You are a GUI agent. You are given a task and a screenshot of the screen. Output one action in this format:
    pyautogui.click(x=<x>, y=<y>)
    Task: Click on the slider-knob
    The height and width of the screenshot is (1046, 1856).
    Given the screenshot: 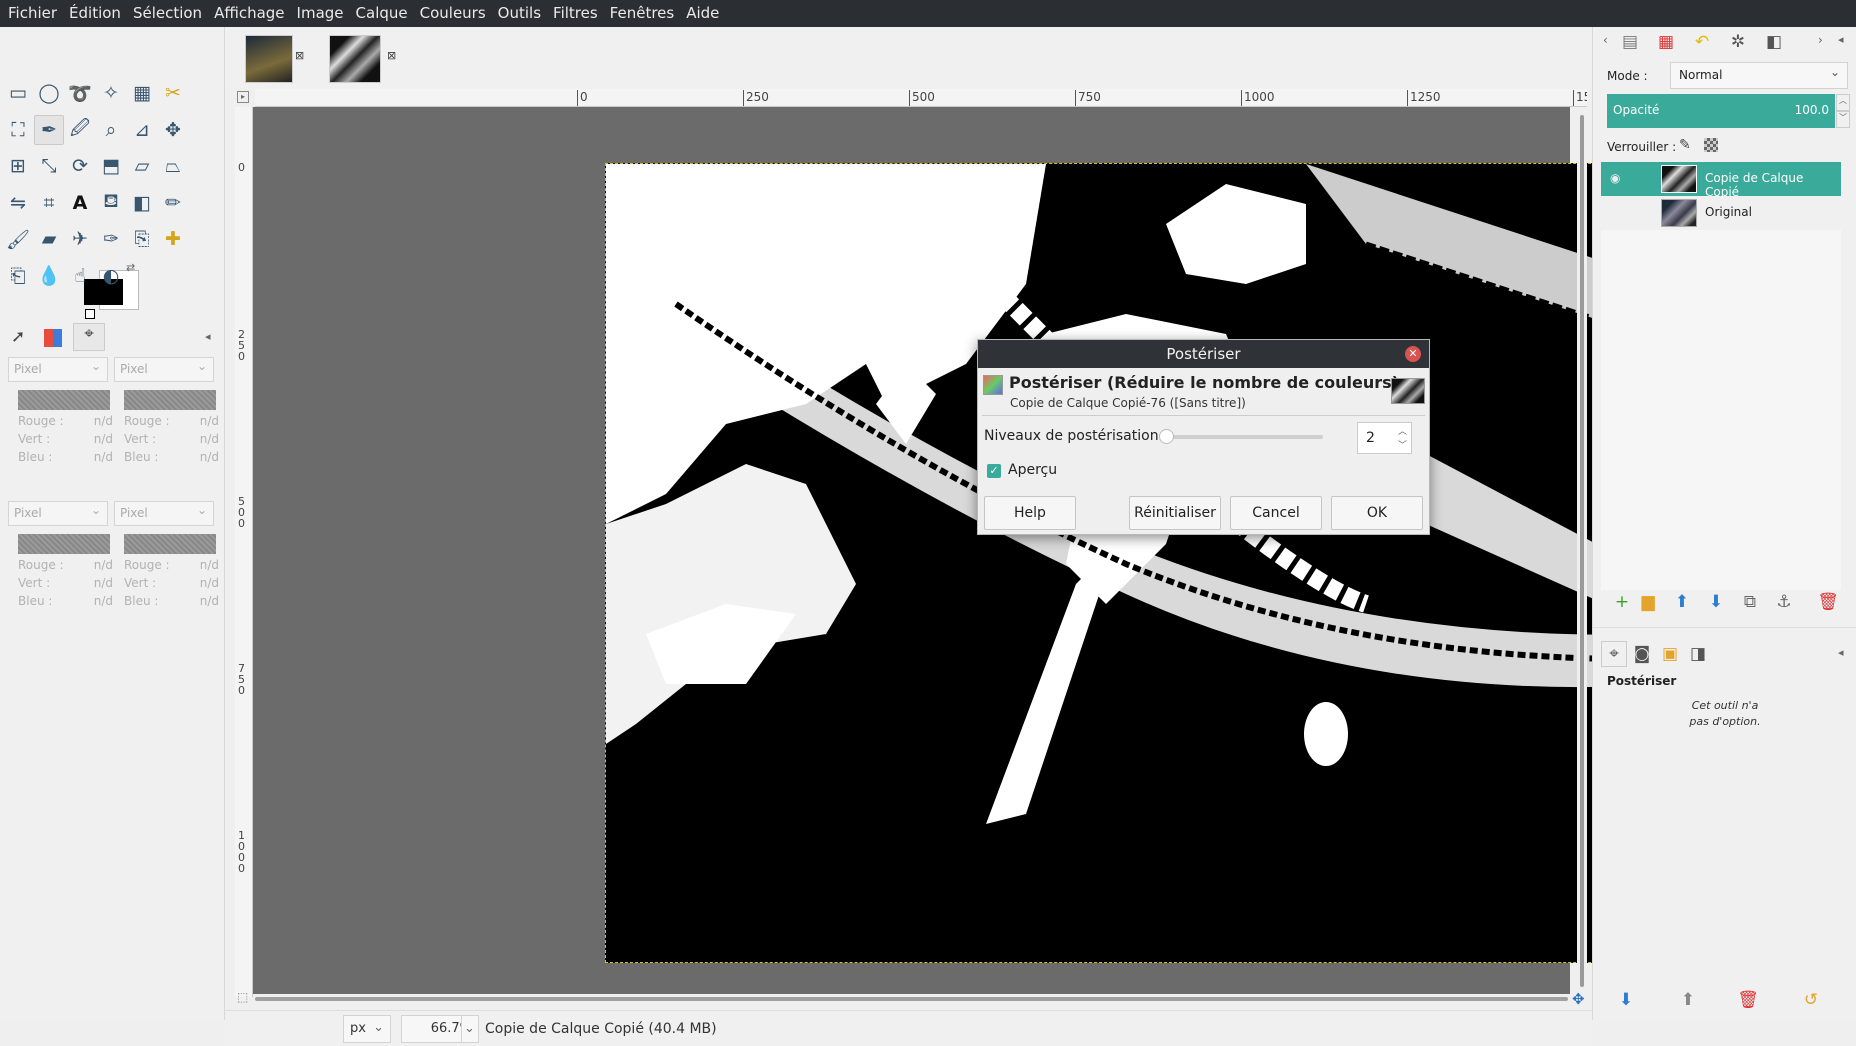 What is the action you would take?
    pyautogui.click(x=1166, y=436)
    